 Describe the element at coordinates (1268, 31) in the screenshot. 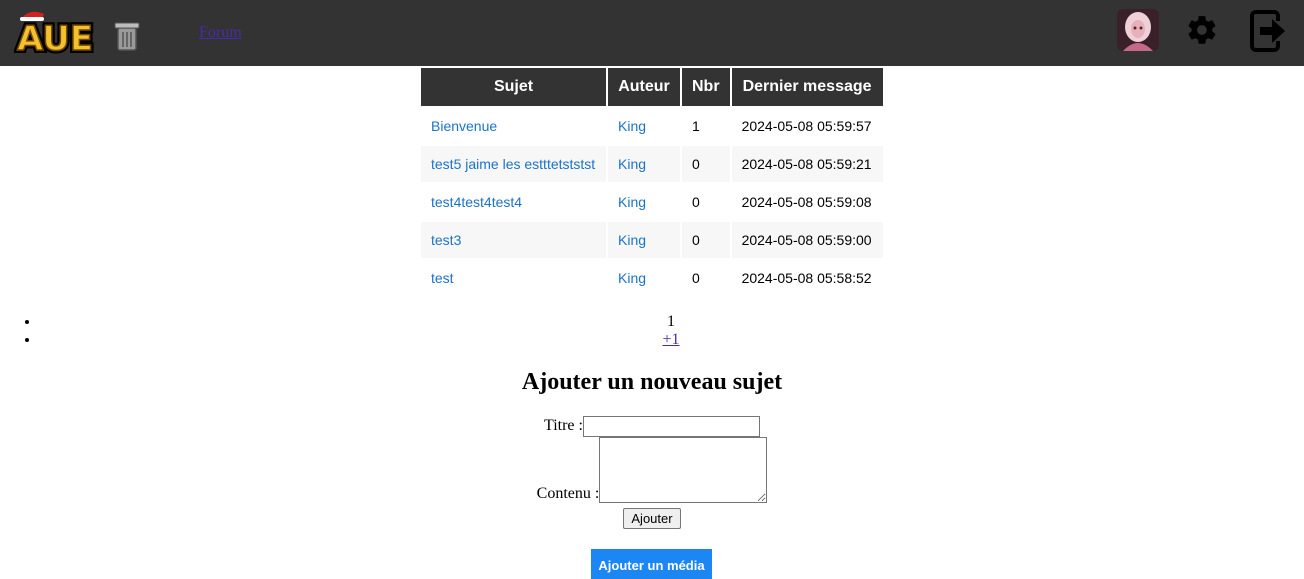

I see `logout-icon` at that location.